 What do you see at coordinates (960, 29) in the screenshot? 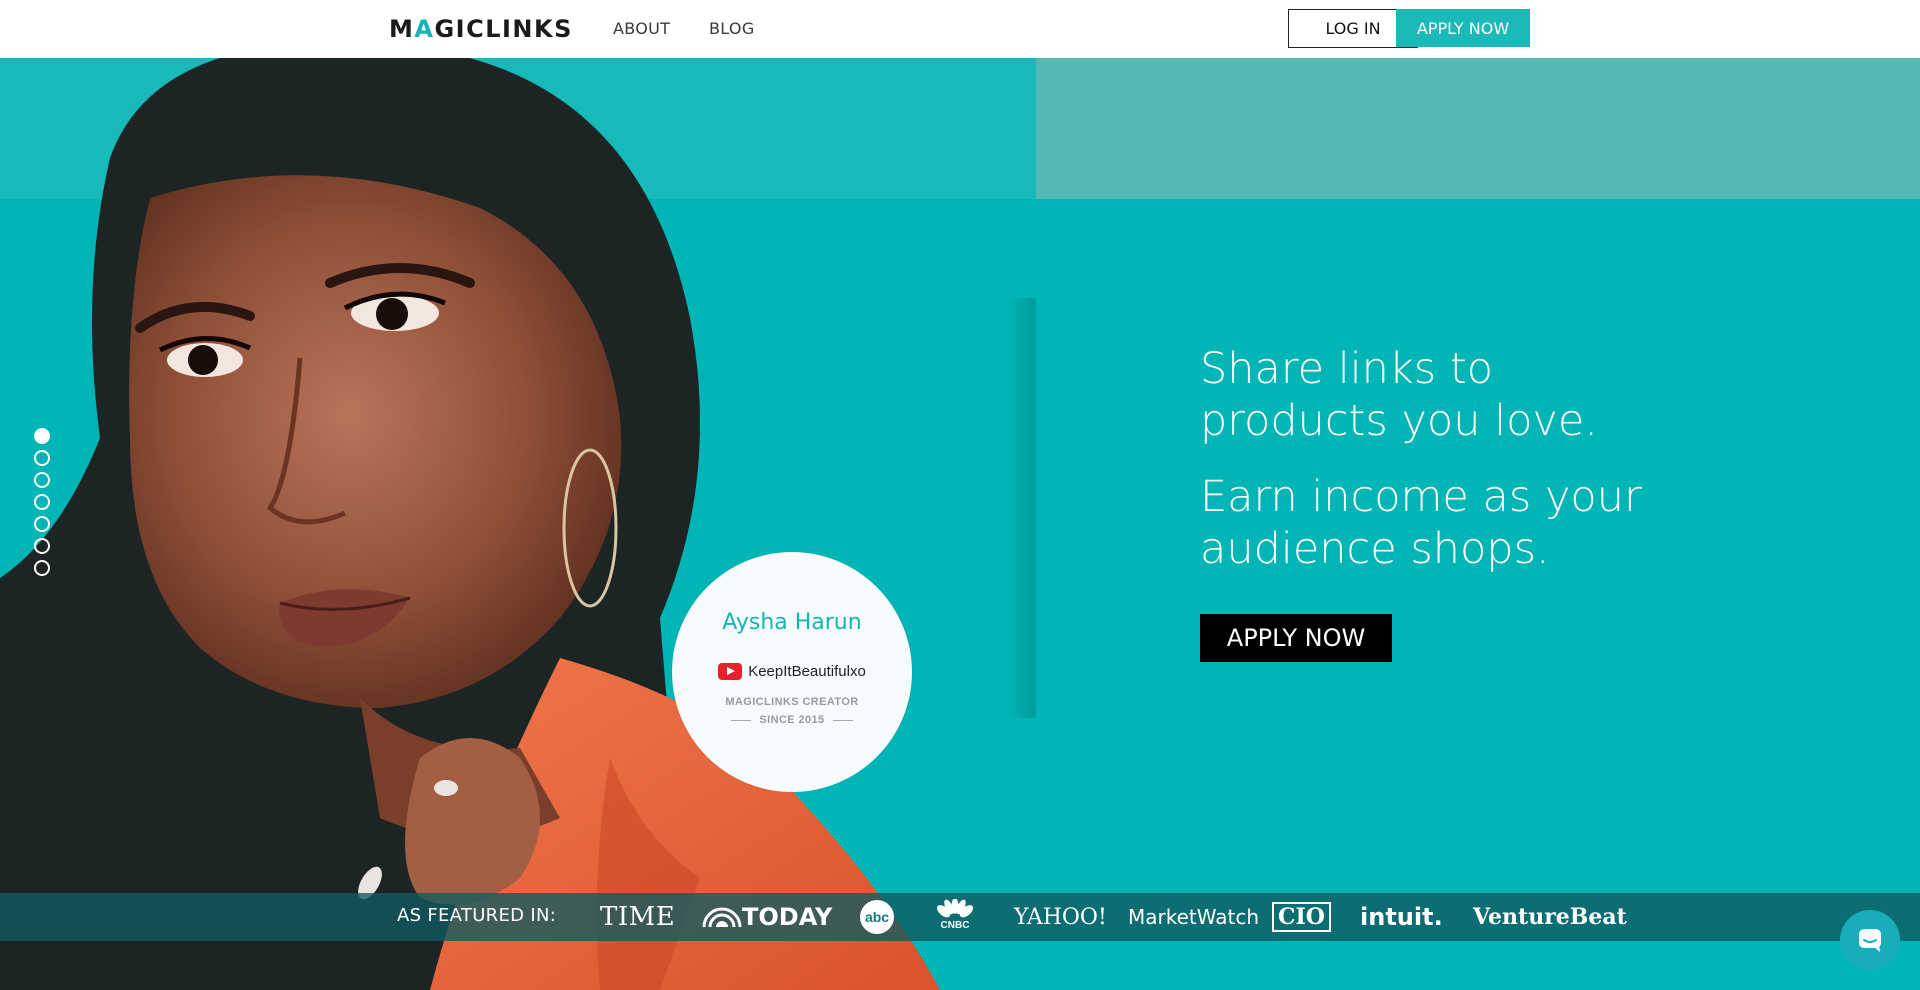
I see `top-navbar: MAGICLINKS ABOUT BLOG LOG IN APPLY NOW` at bounding box center [960, 29].